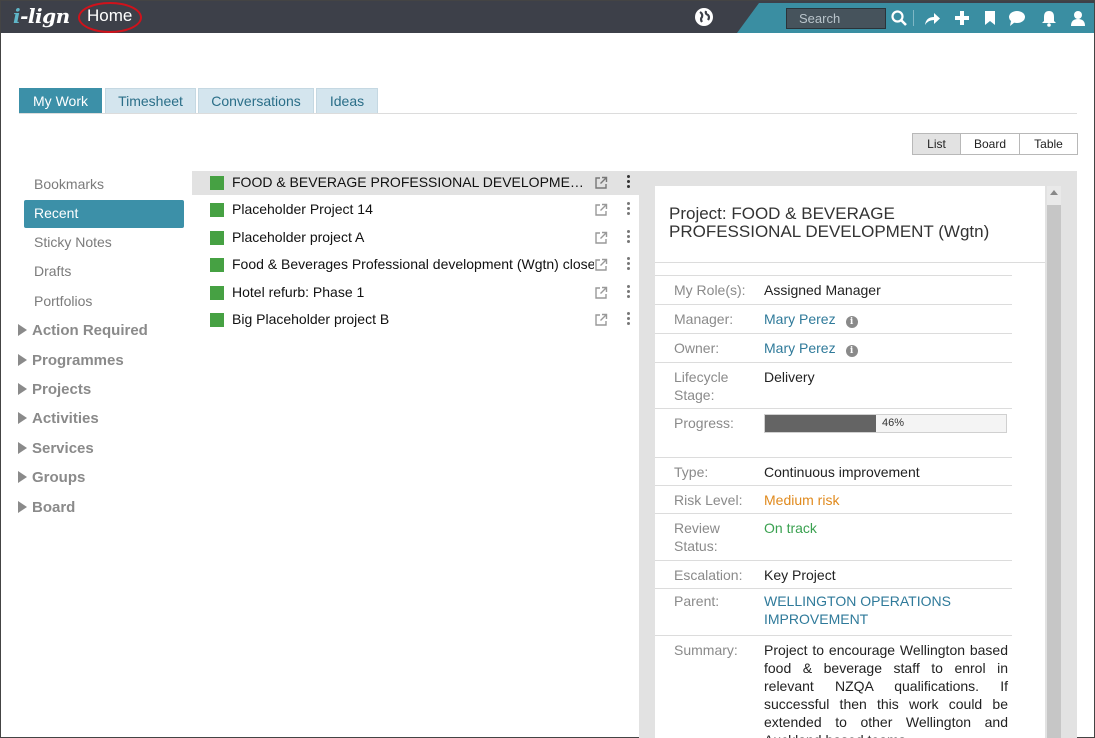 This screenshot has width=1095, height=738. I want to click on list-item: Hotel refurb: Phase 1, so click(415, 293).